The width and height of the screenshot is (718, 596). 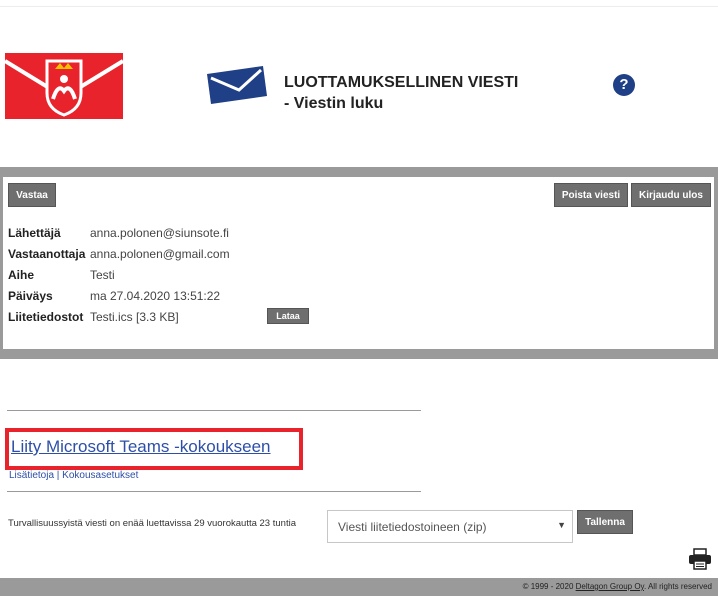 What do you see at coordinates (716, 263) in the screenshot?
I see `panel-right-border` at bounding box center [716, 263].